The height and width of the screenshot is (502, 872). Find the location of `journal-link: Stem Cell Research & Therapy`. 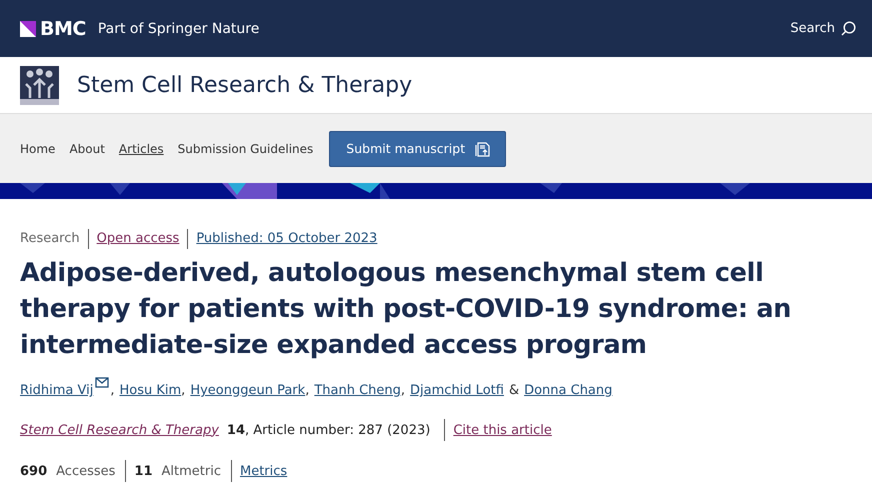

journal-link: Stem Cell Research & Therapy is located at coordinates (119, 430).